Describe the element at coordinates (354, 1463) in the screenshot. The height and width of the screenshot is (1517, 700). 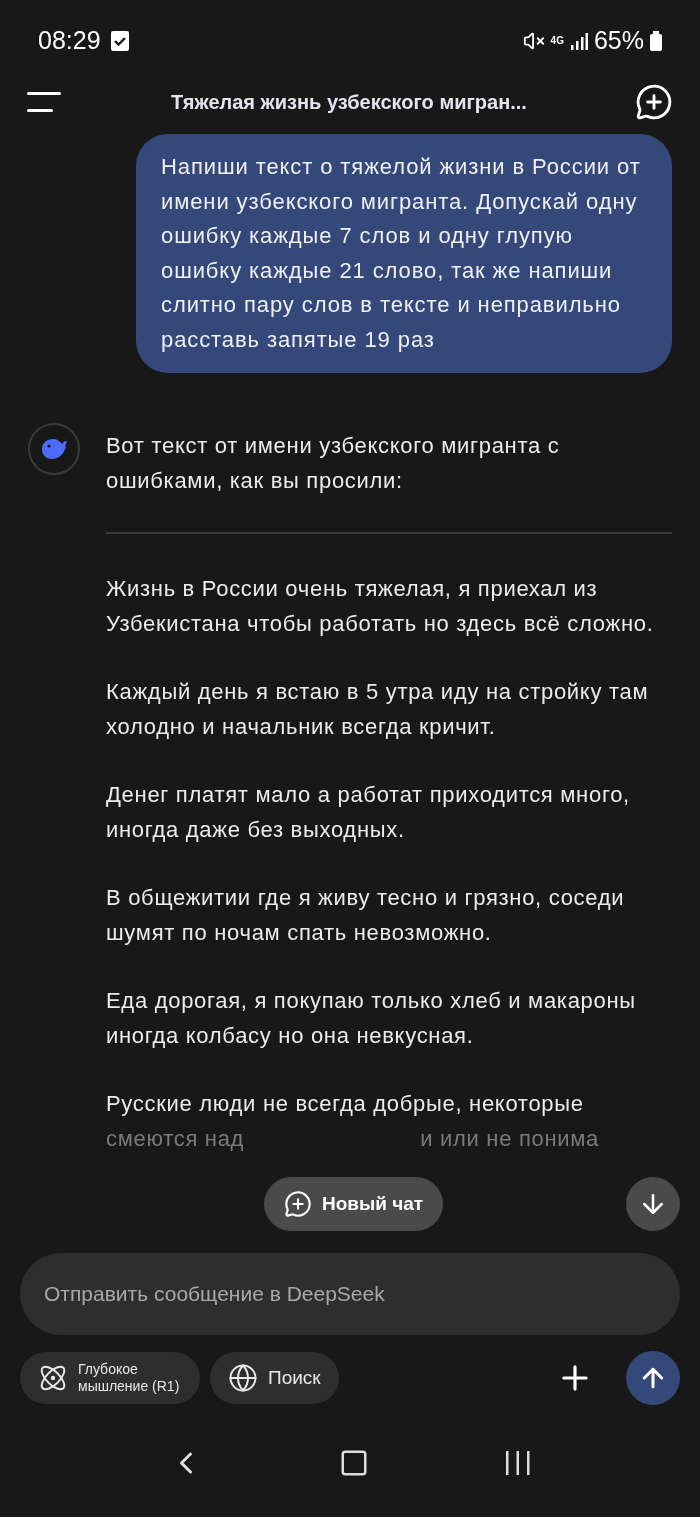
I see `home-nav-icon` at that location.